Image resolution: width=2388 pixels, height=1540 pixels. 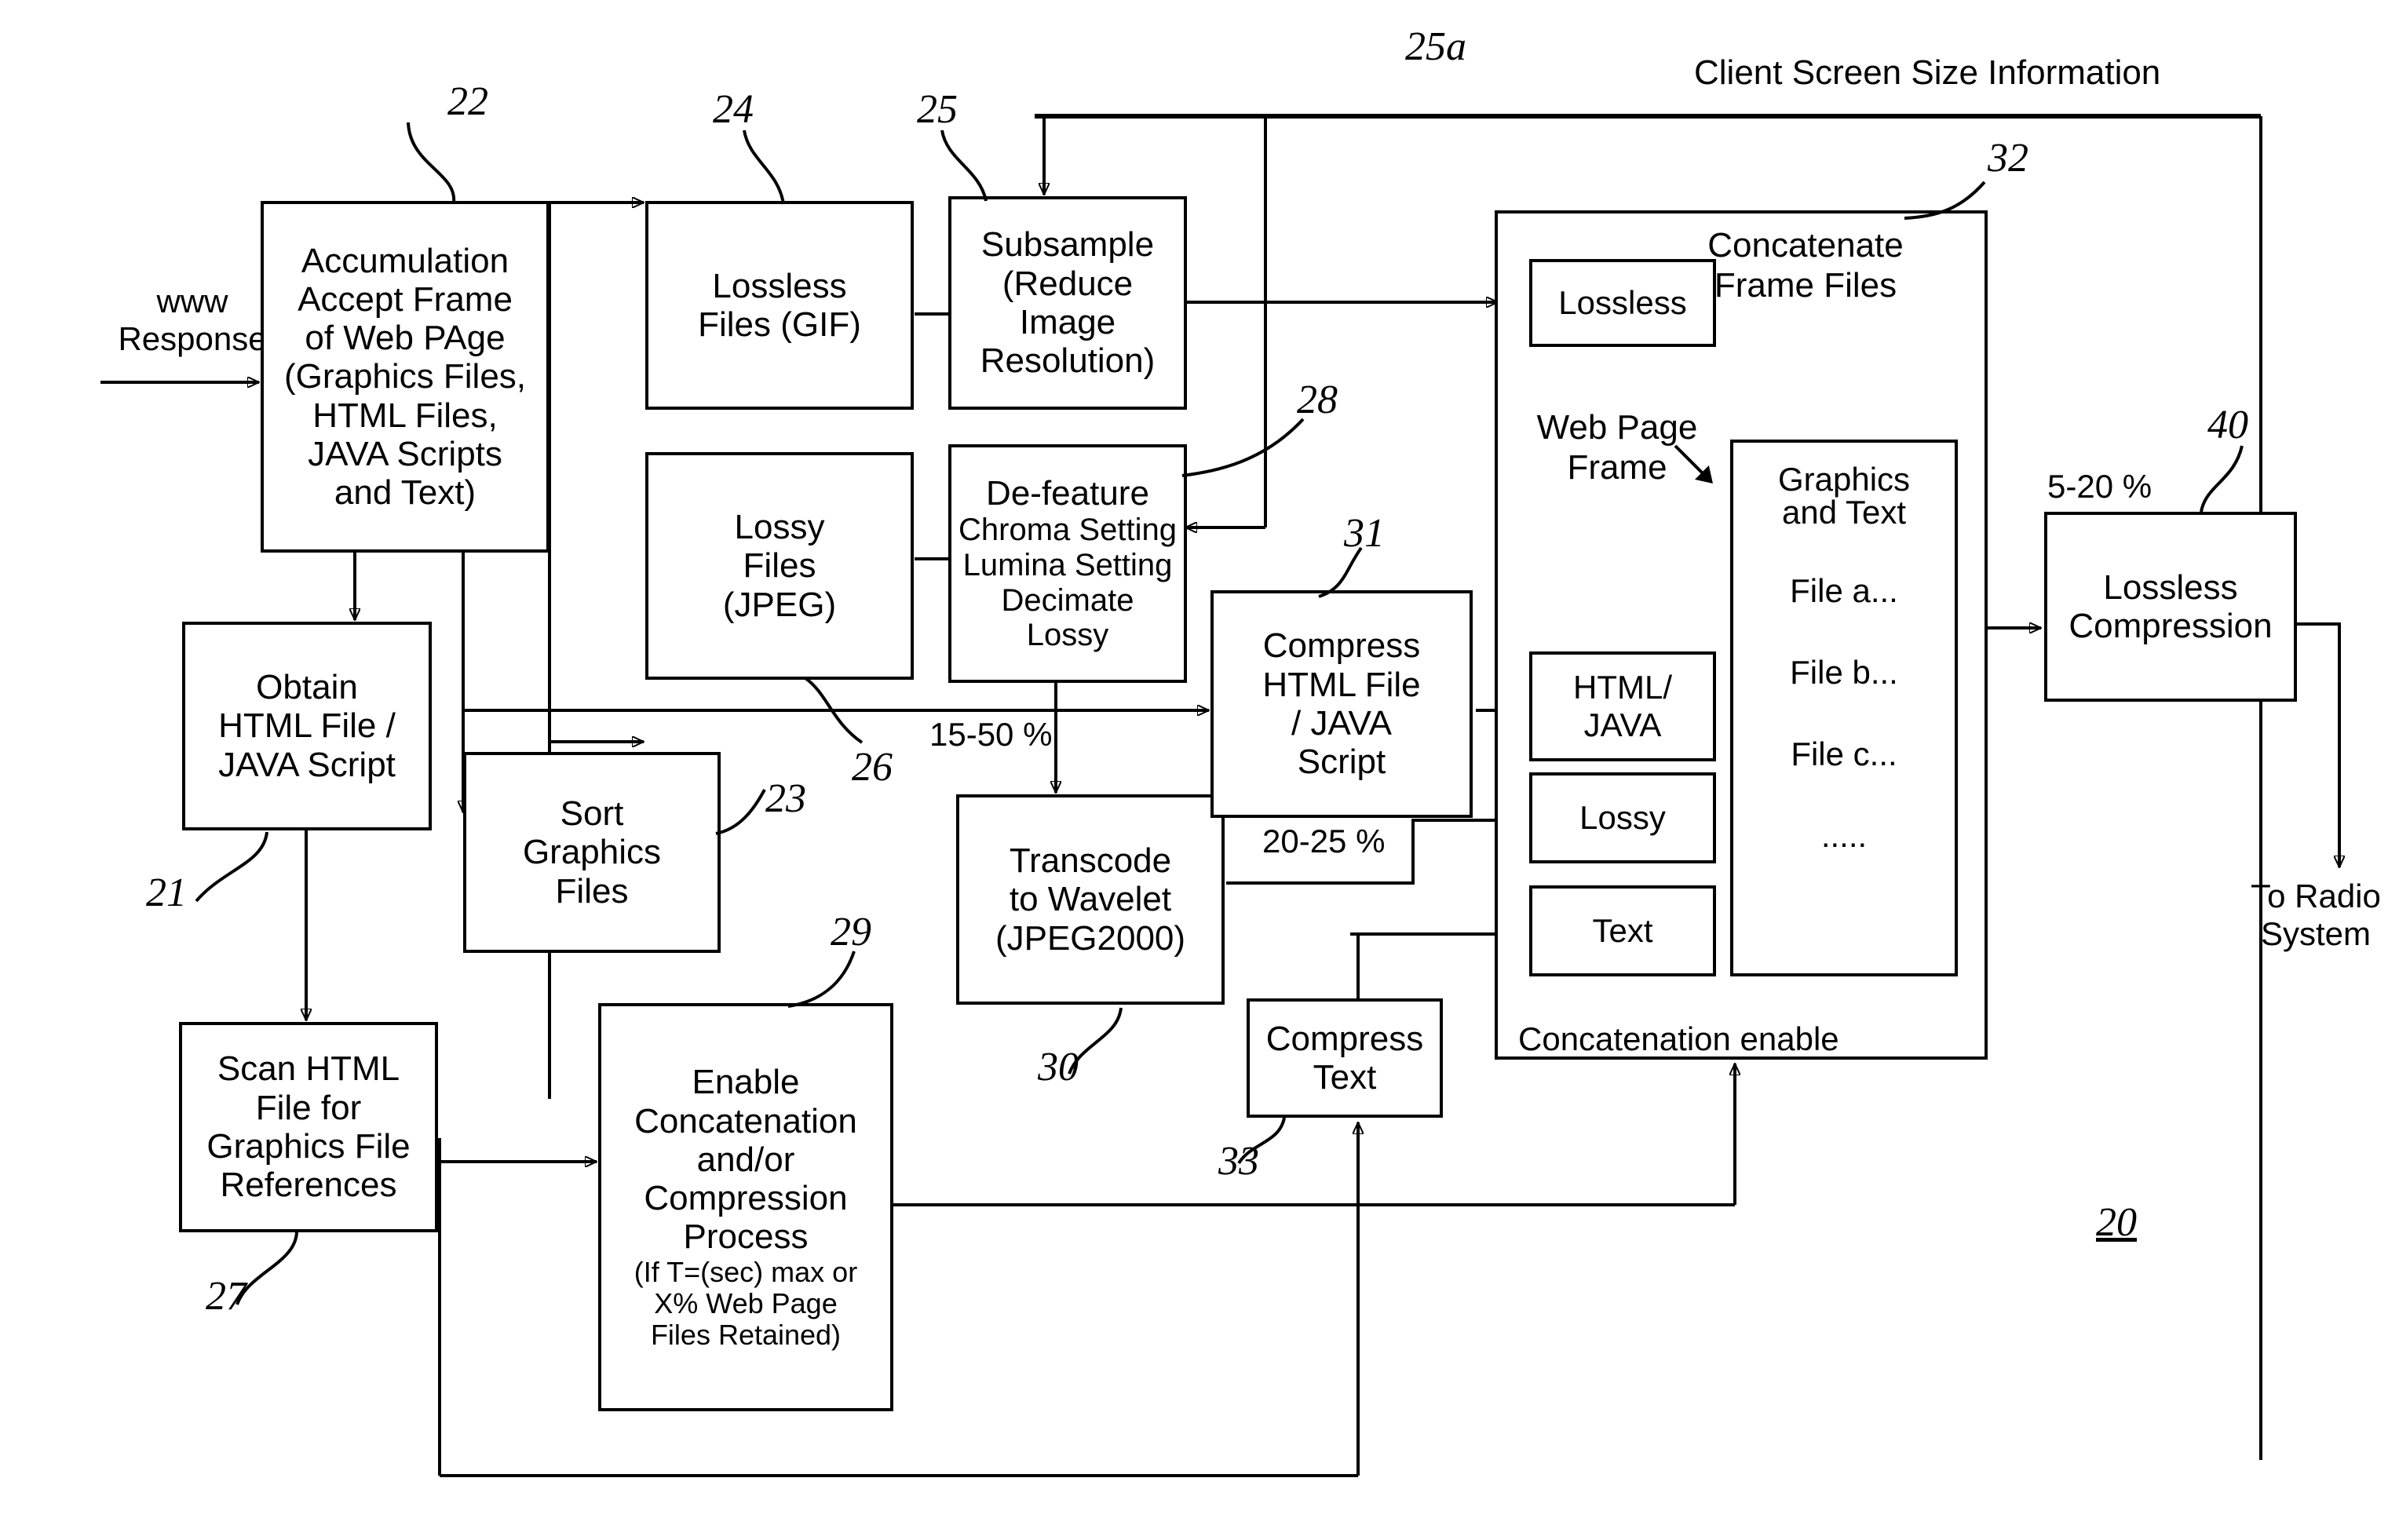 I want to click on block-compress-html: Compress HTML File / JAVA Script, so click(x=1342, y=704).